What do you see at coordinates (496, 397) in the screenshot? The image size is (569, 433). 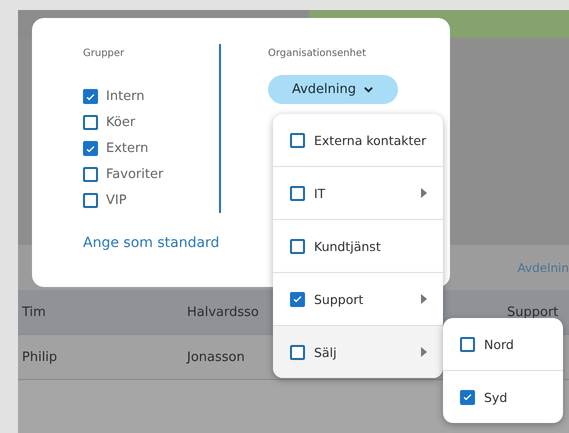 I see `menu-item-label: Syd` at bounding box center [496, 397].